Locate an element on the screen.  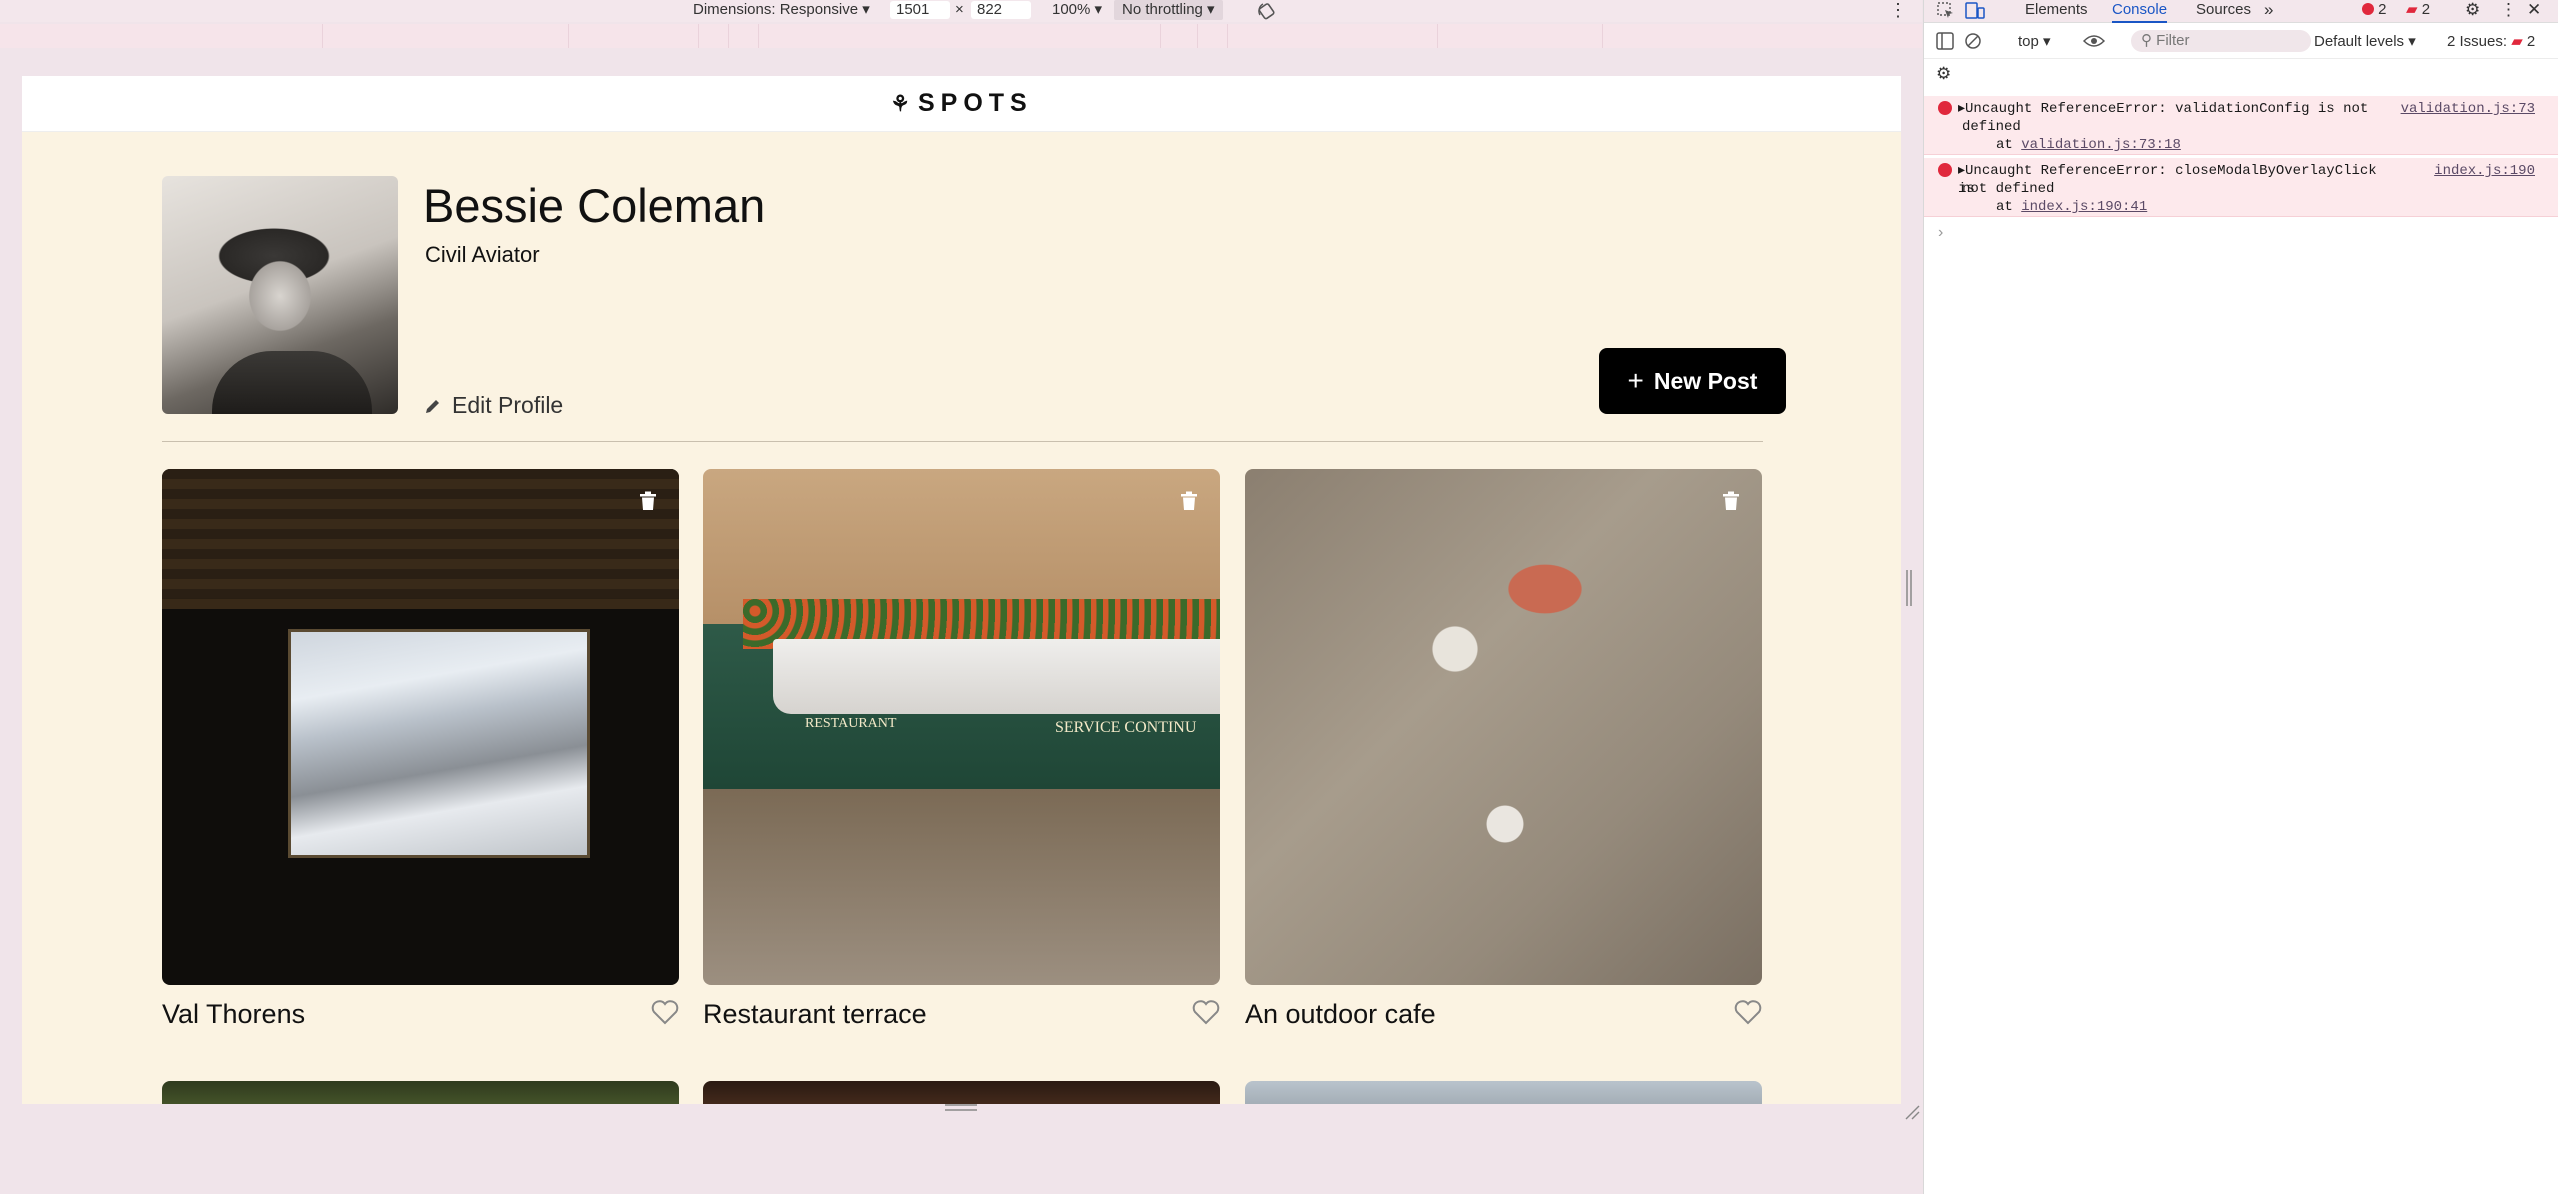
rotate-icon is located at coordinates (1267, 11).